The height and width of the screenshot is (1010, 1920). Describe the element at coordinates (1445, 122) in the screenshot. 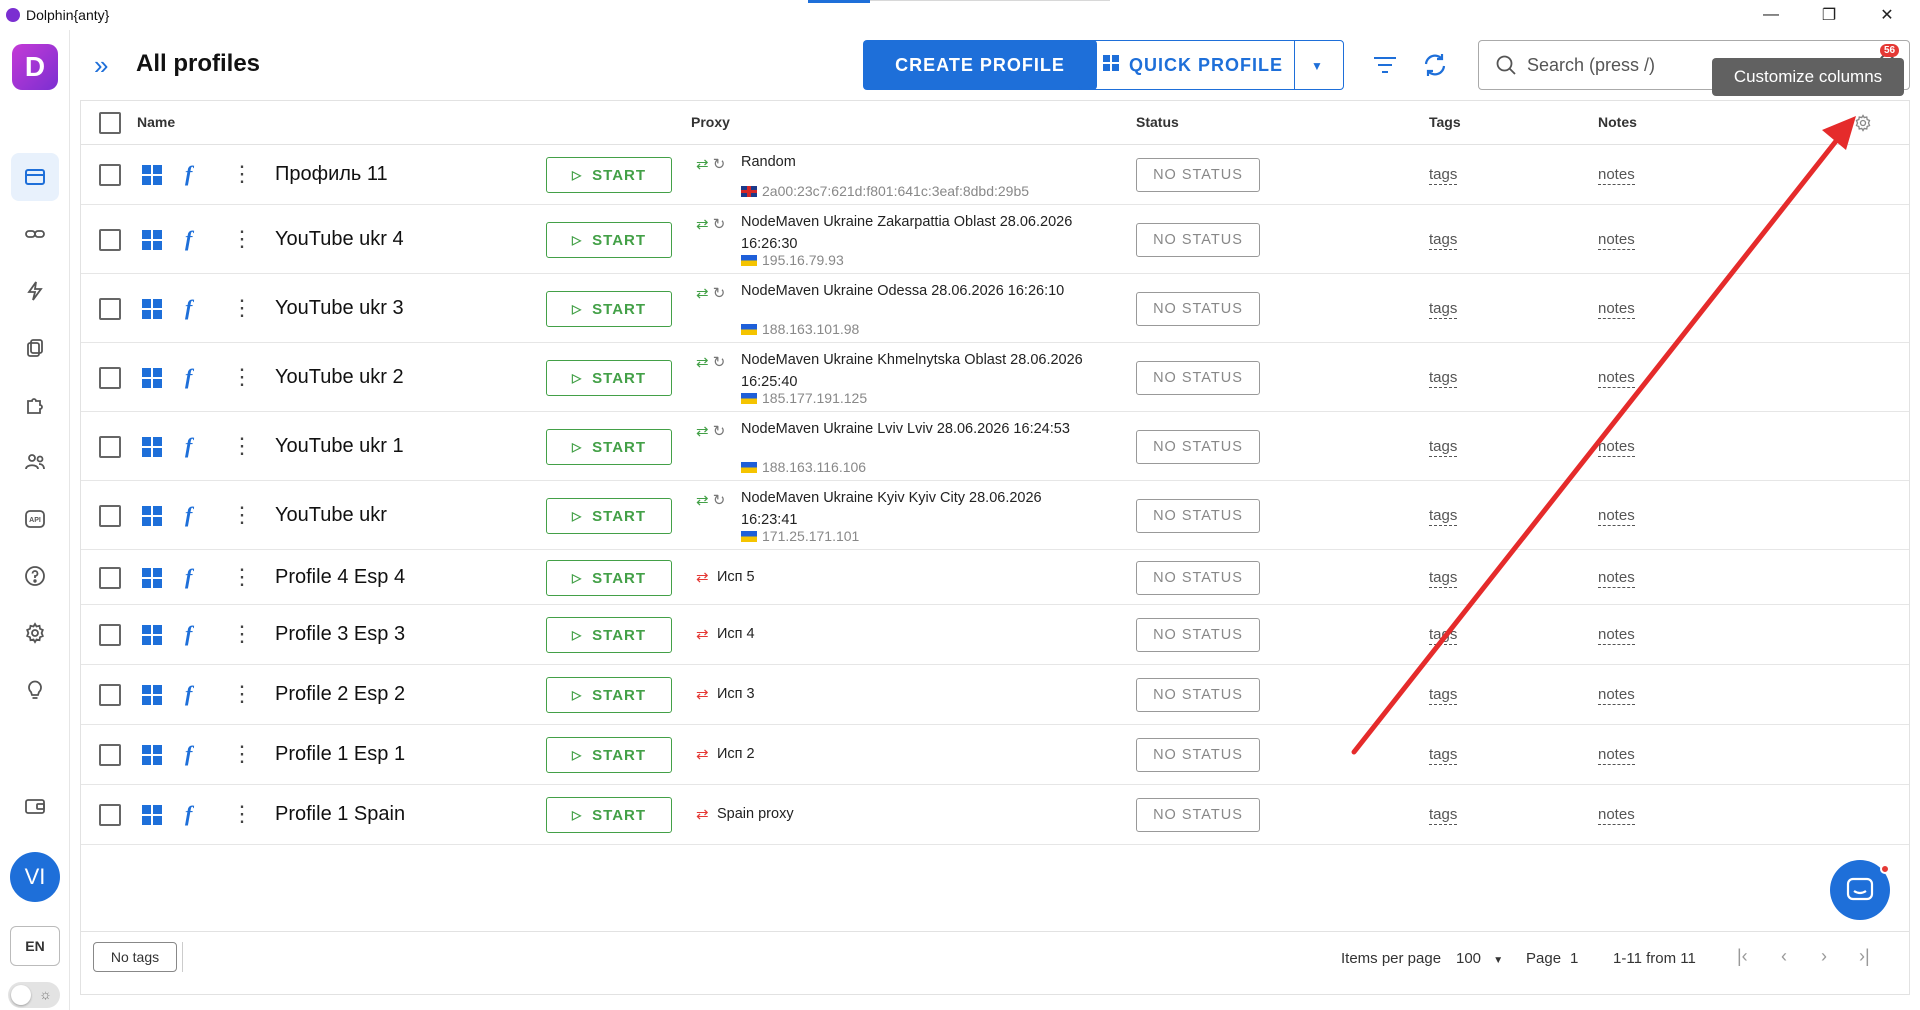

I see `column-tags: Tags` at that location.